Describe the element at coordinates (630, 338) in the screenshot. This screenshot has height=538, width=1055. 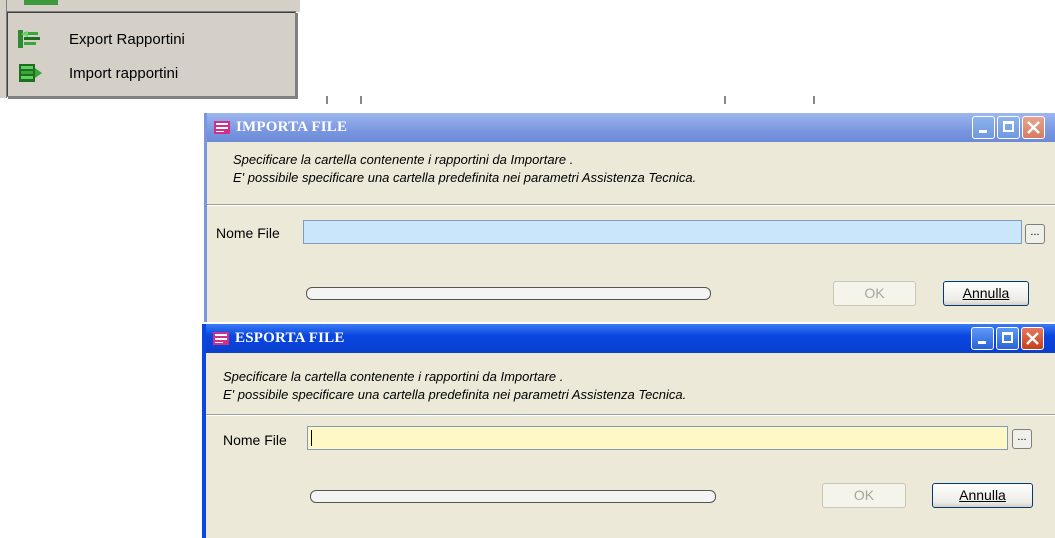
I see `export-dialog-titlebar: ESPORTA FILE` at that location.